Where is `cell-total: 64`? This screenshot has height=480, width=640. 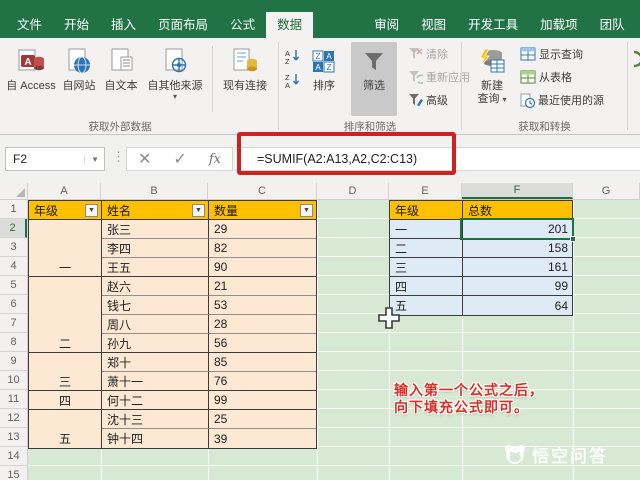 cell-total: 64 is located at coordinates (517, 305).